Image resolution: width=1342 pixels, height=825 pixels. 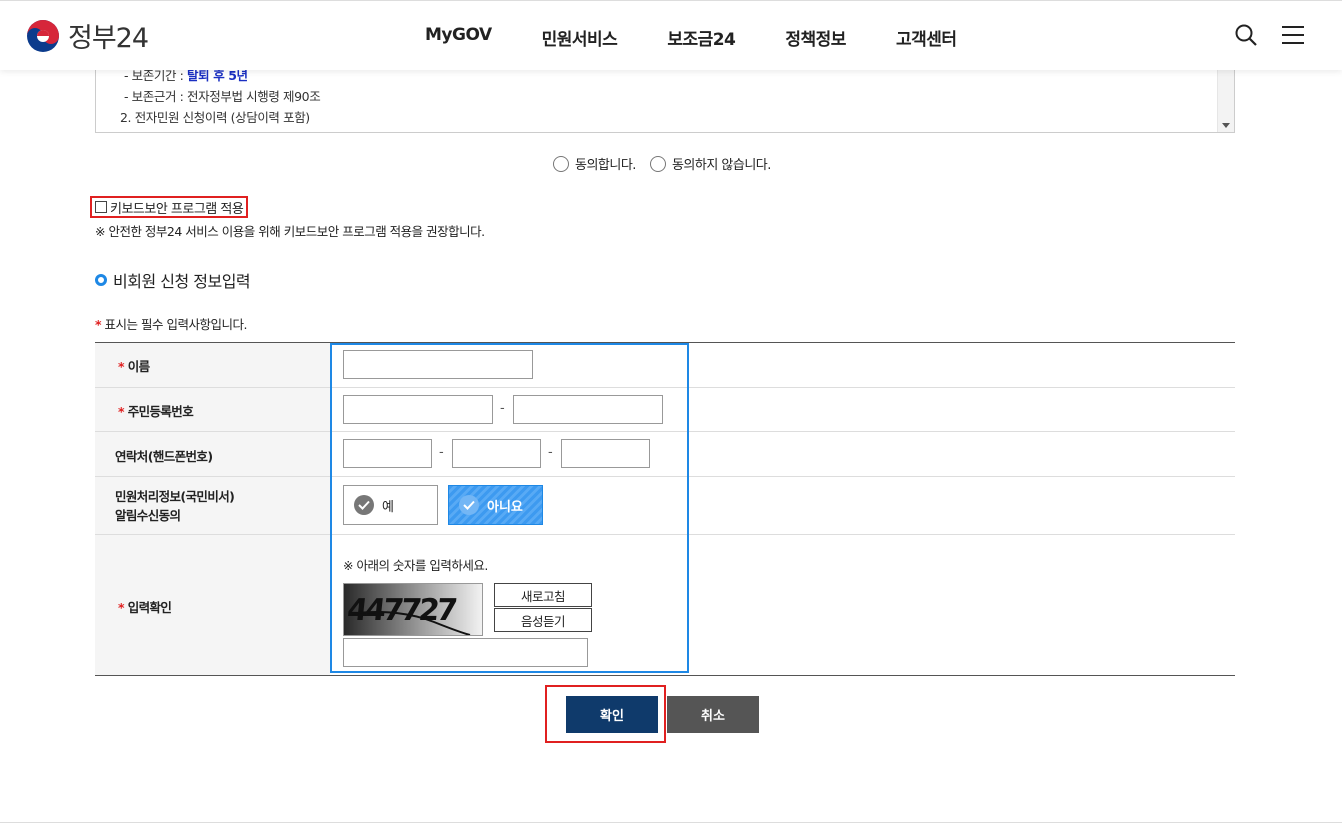 I want to click on keyboard-security-checkbox, so click(x=101, y=207).